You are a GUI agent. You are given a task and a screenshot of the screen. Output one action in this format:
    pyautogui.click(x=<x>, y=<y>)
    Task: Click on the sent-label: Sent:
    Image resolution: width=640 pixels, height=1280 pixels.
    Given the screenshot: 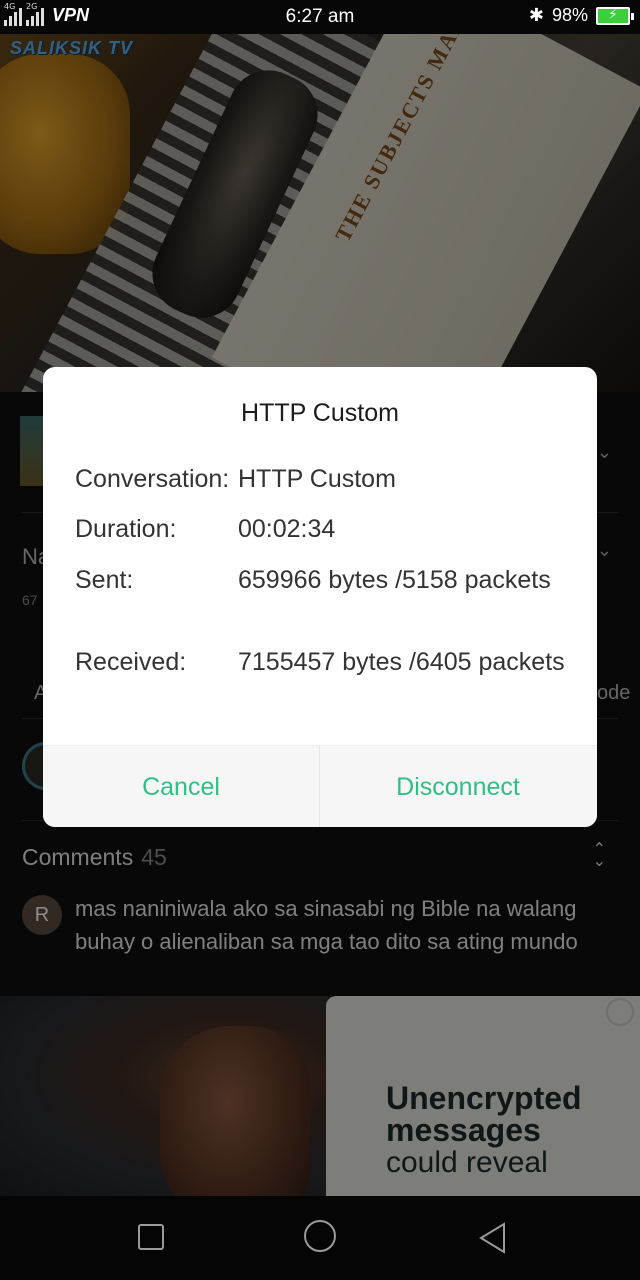 What is the action you would take?
    pyautogui.click(x=104, y=580)
    